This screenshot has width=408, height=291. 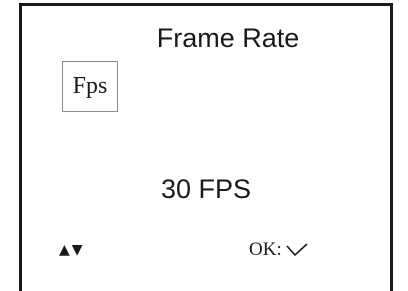 I want to click on down-arrow-icon: ▼, so click(x=77, y=250).